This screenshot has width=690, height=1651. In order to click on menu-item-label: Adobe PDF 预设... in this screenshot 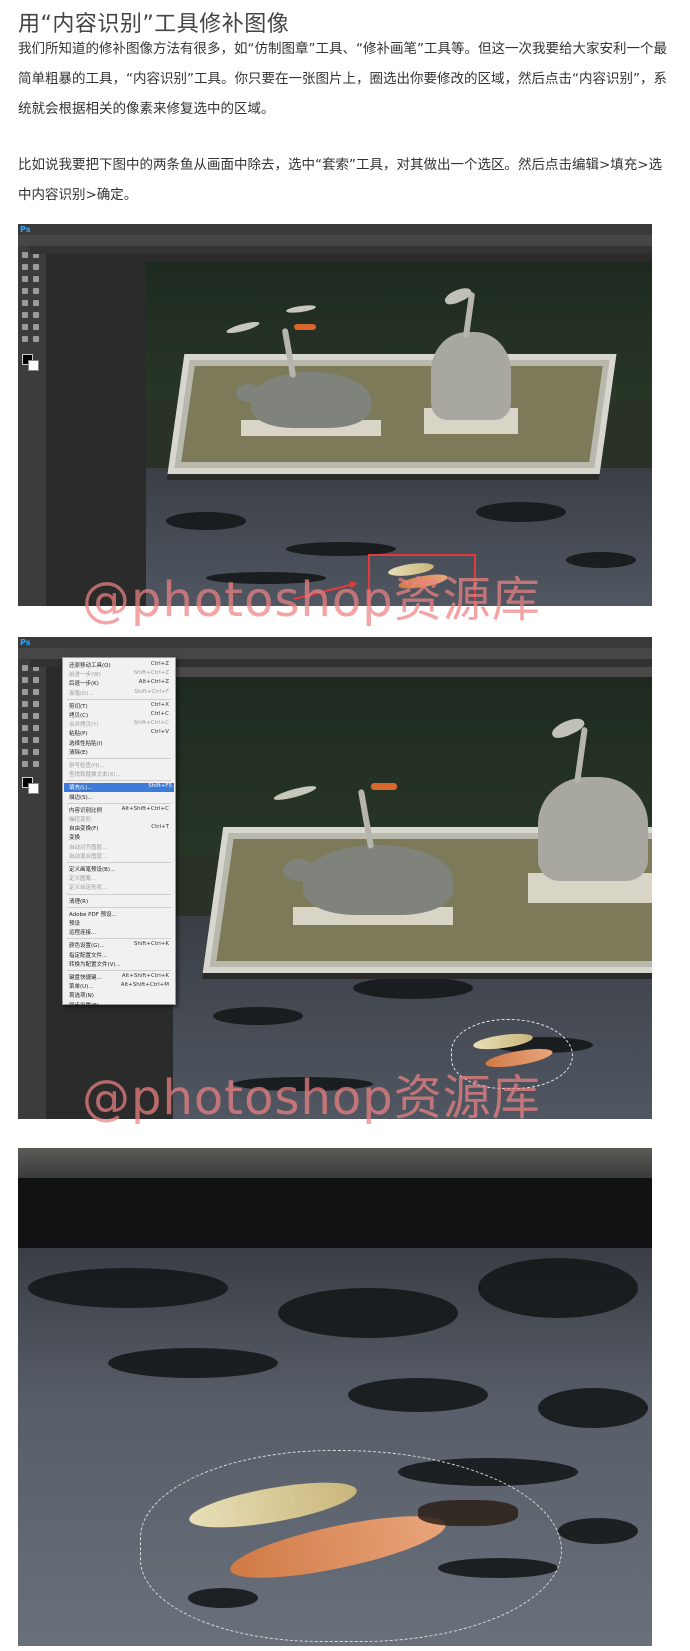, I will do `click(93, 914)`.